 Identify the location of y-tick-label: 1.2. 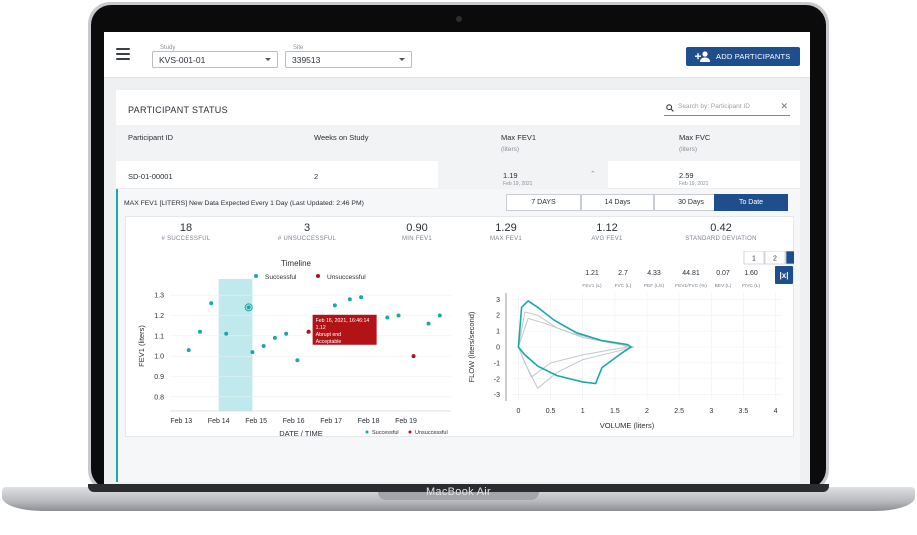
(159, 316).